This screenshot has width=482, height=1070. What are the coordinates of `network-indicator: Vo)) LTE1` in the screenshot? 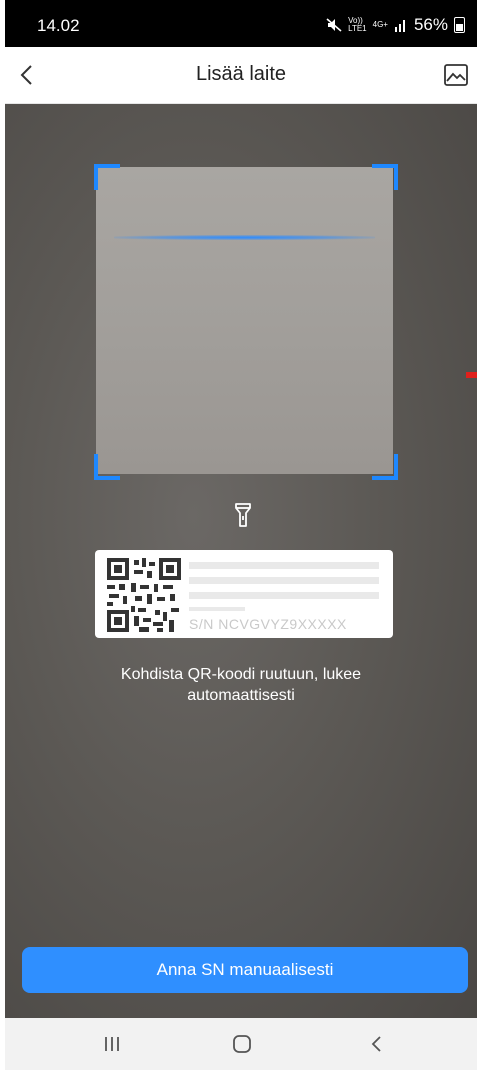 It's located at (357, 25).